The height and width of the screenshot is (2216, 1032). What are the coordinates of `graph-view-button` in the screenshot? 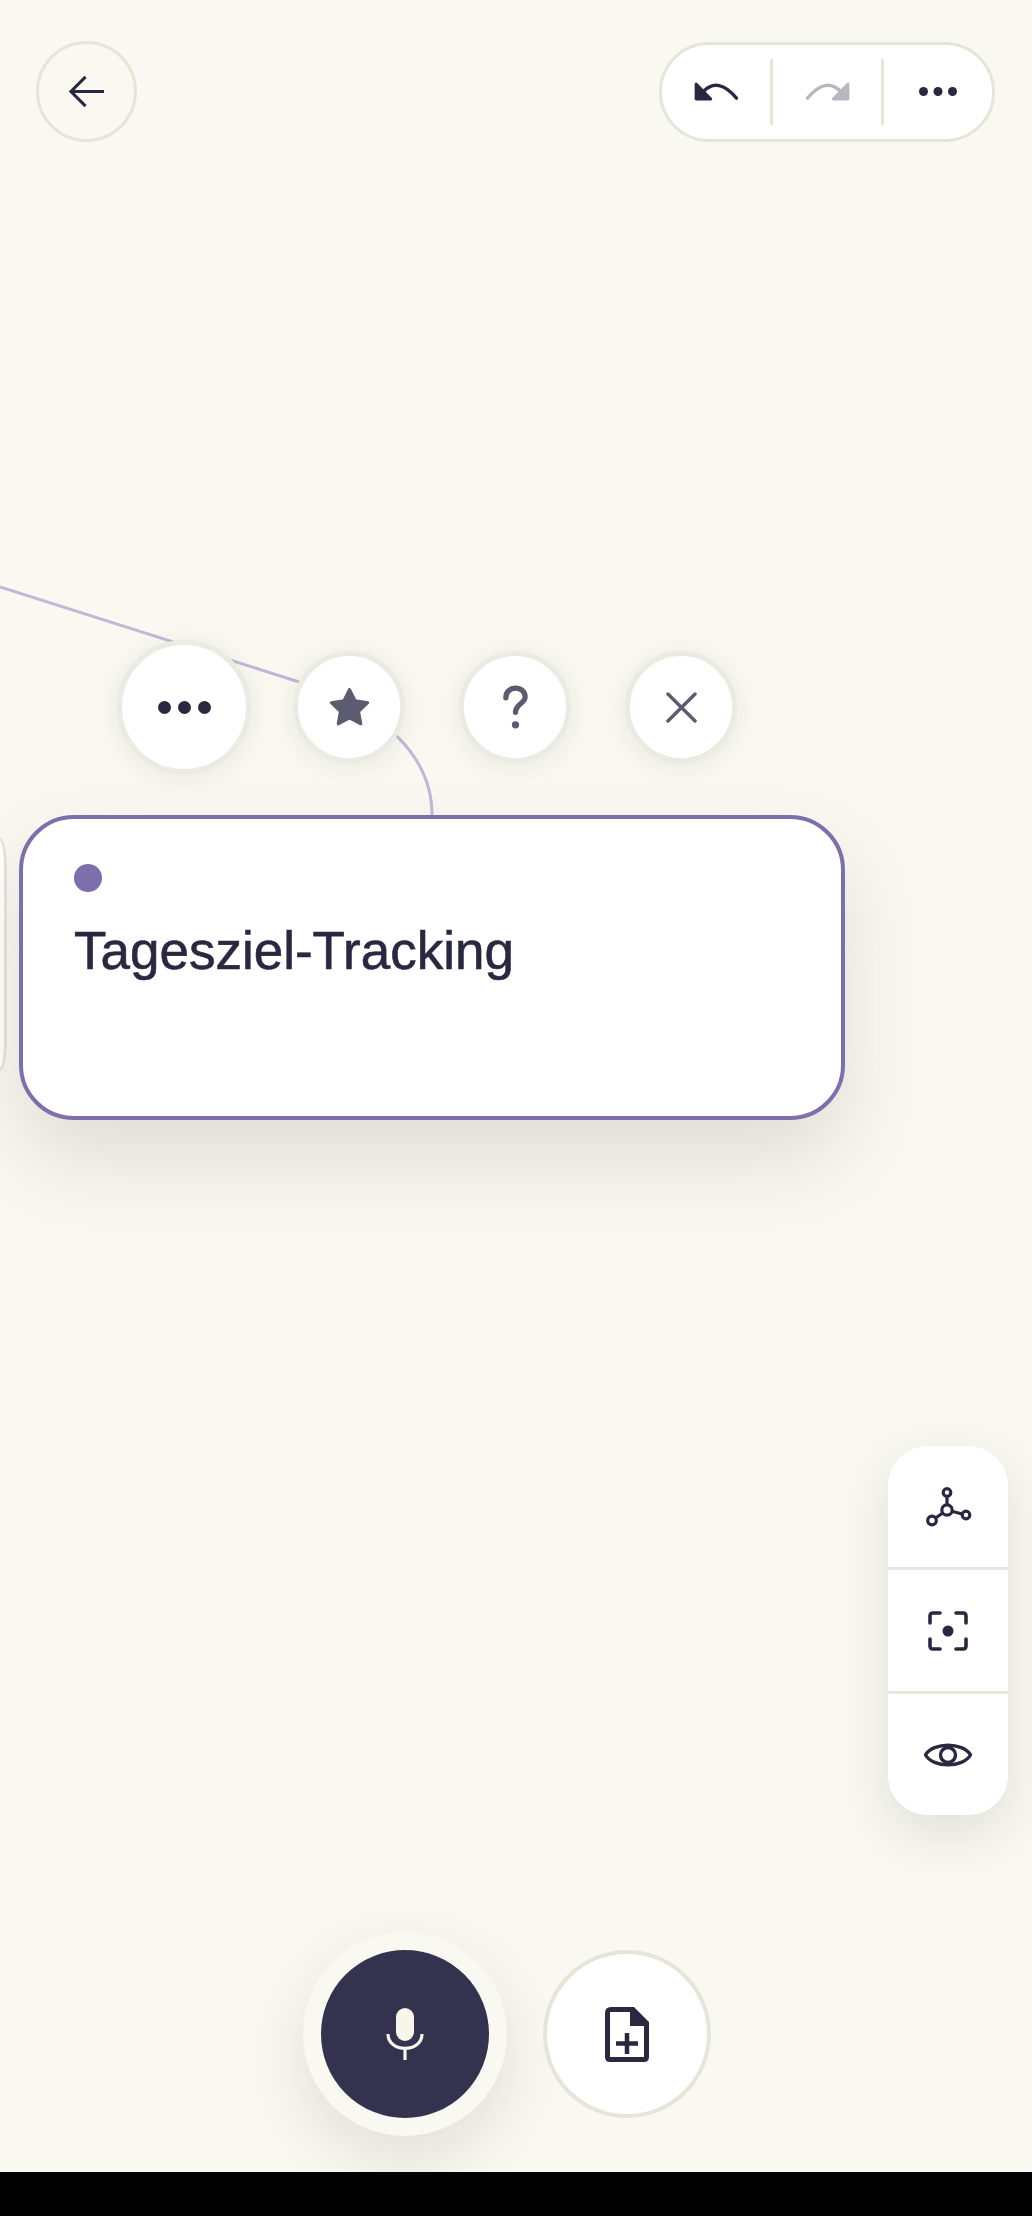 It's located at (948, 1506).